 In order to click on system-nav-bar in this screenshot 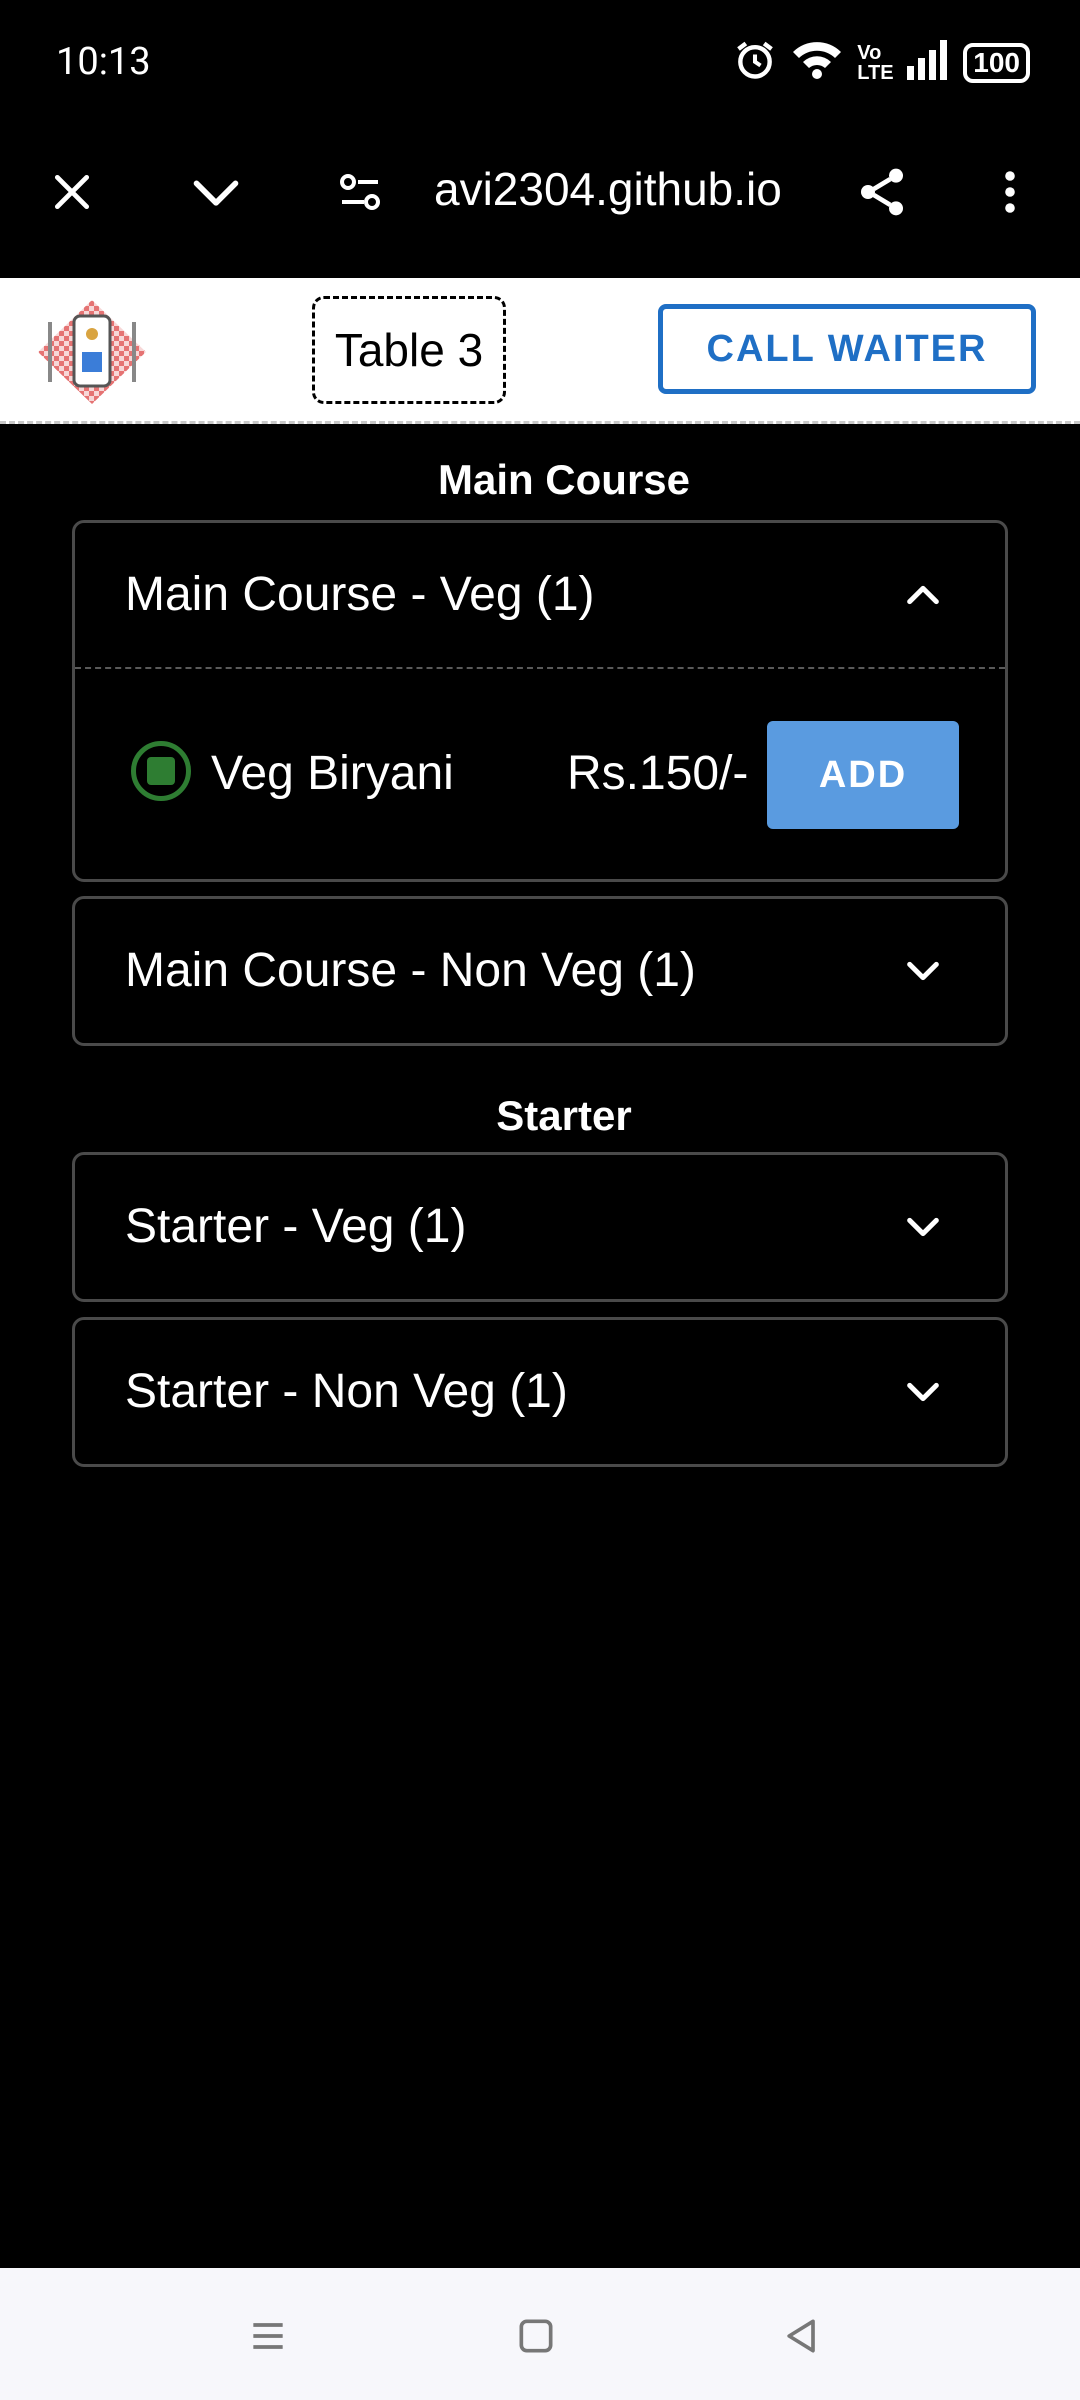, I will do `click(540, 2334)`.